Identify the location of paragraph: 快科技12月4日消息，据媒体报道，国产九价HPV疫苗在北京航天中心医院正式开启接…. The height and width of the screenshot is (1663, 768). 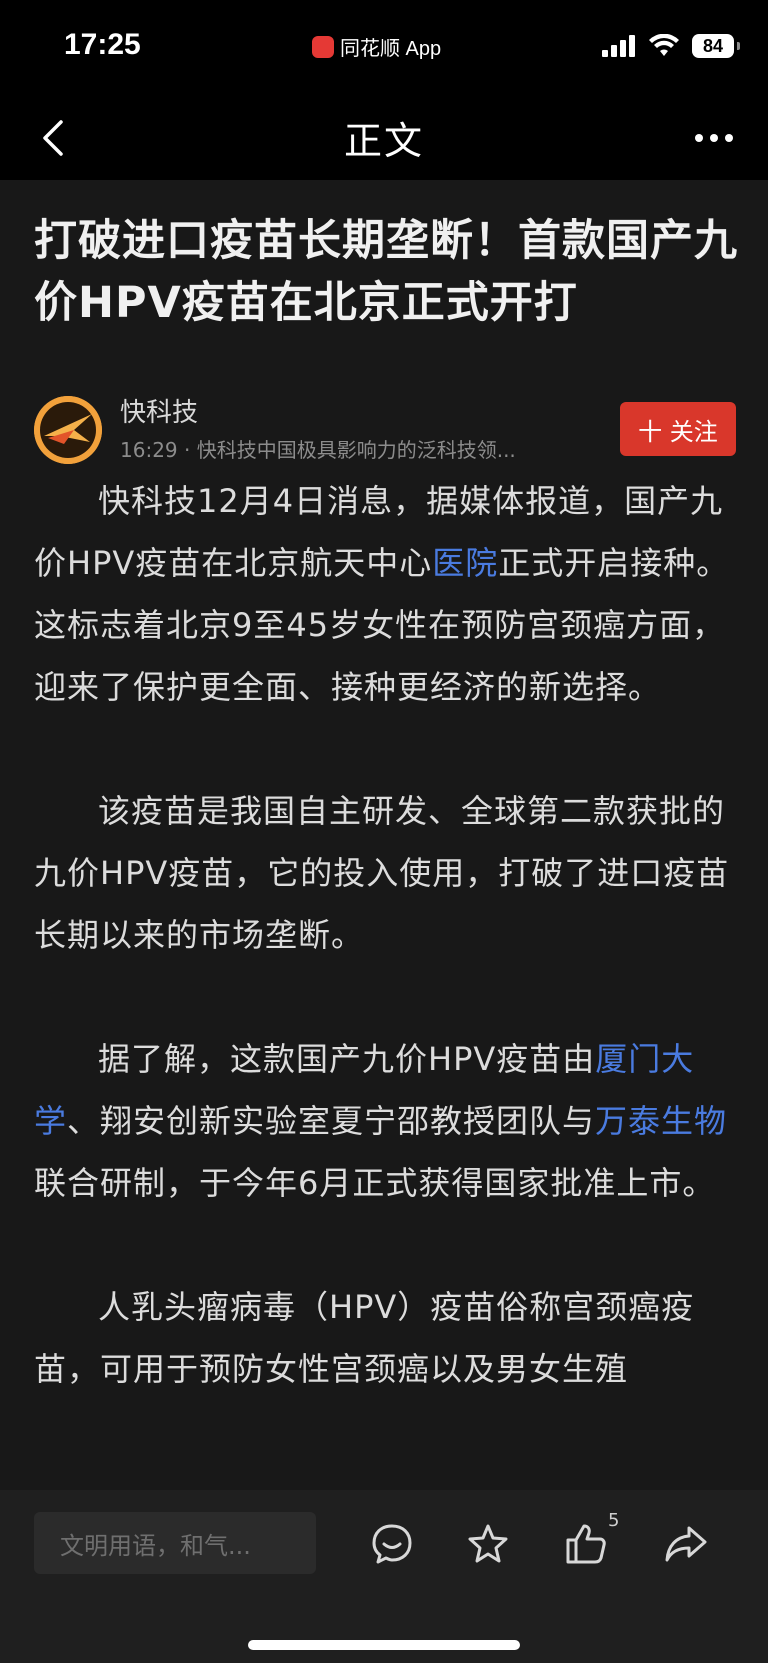
(386, 594).